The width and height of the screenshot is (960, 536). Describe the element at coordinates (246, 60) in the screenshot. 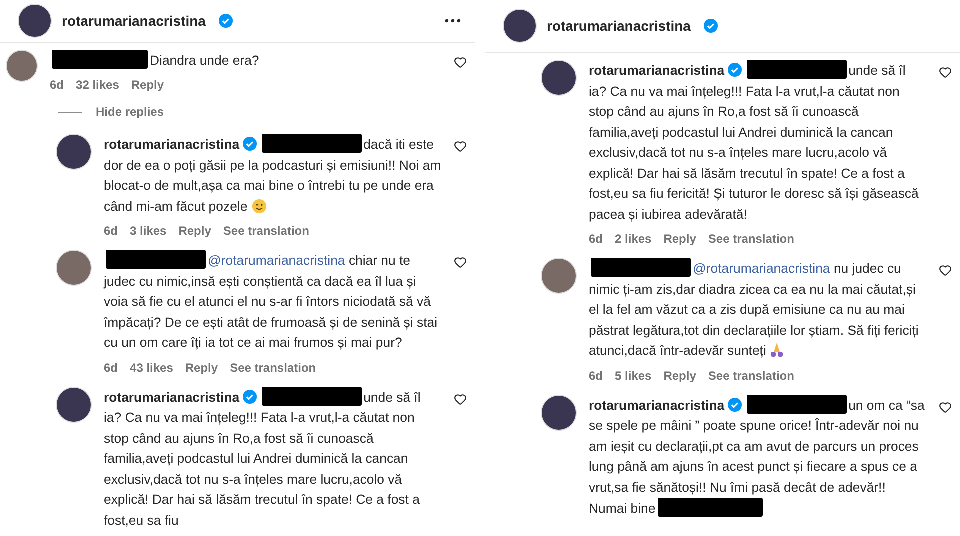

I see `comment-text: Diandra unde era?` at that location.